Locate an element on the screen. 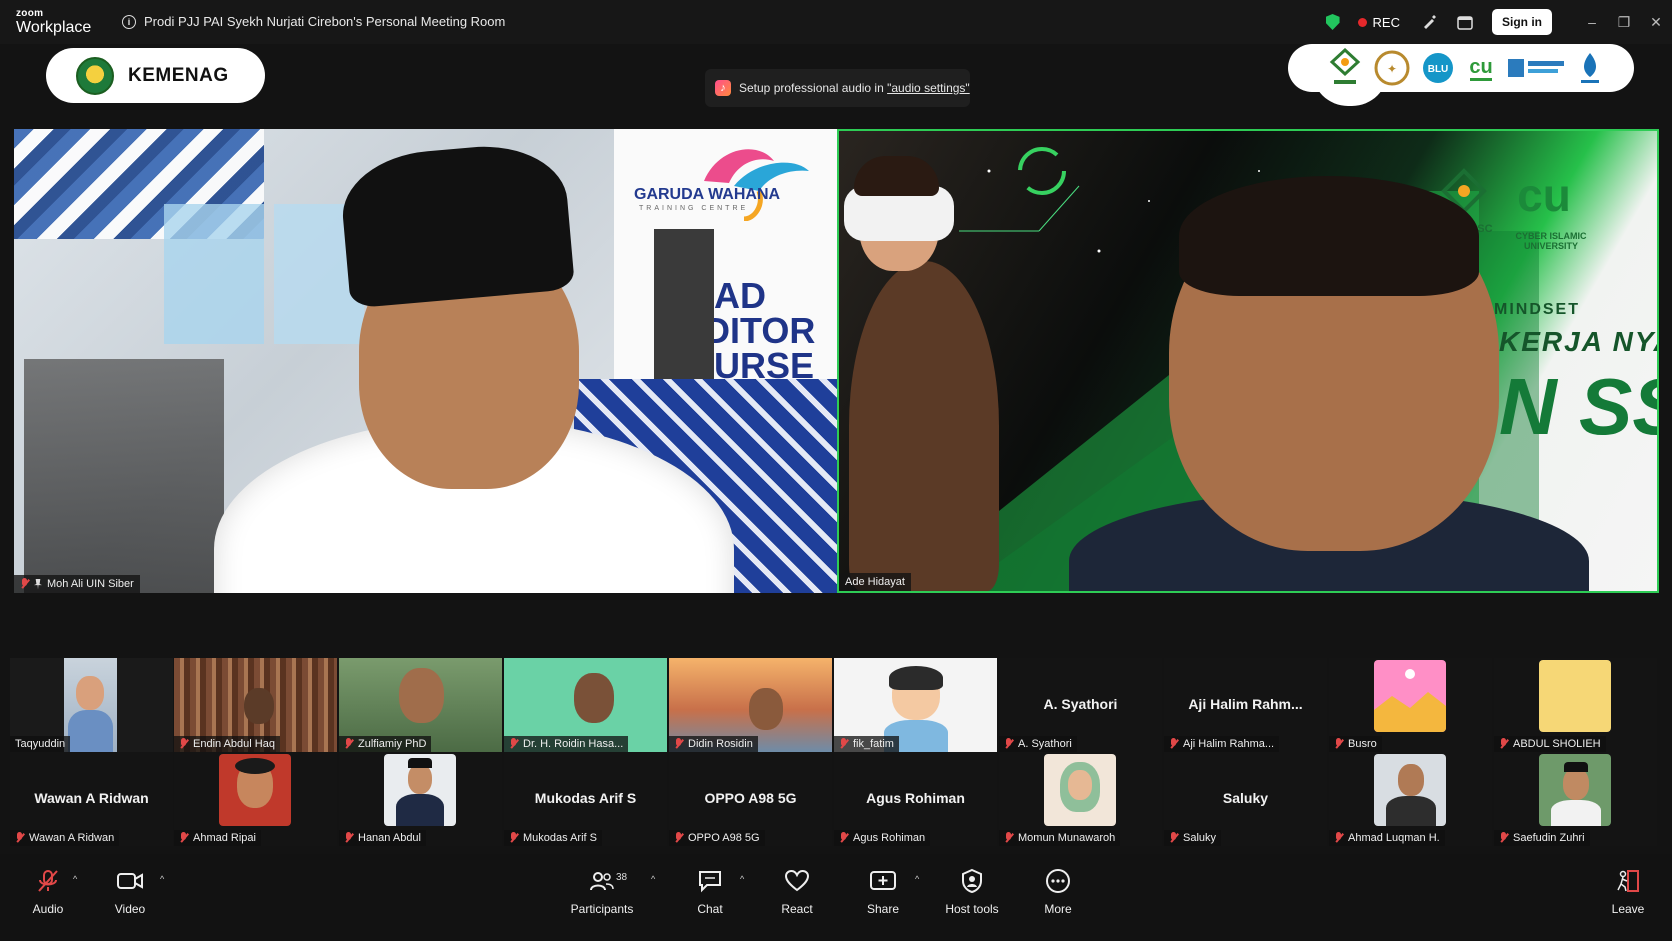 The image size is (1672, 941). participant-name: fik_fatim is located at coordinates (873, 744).